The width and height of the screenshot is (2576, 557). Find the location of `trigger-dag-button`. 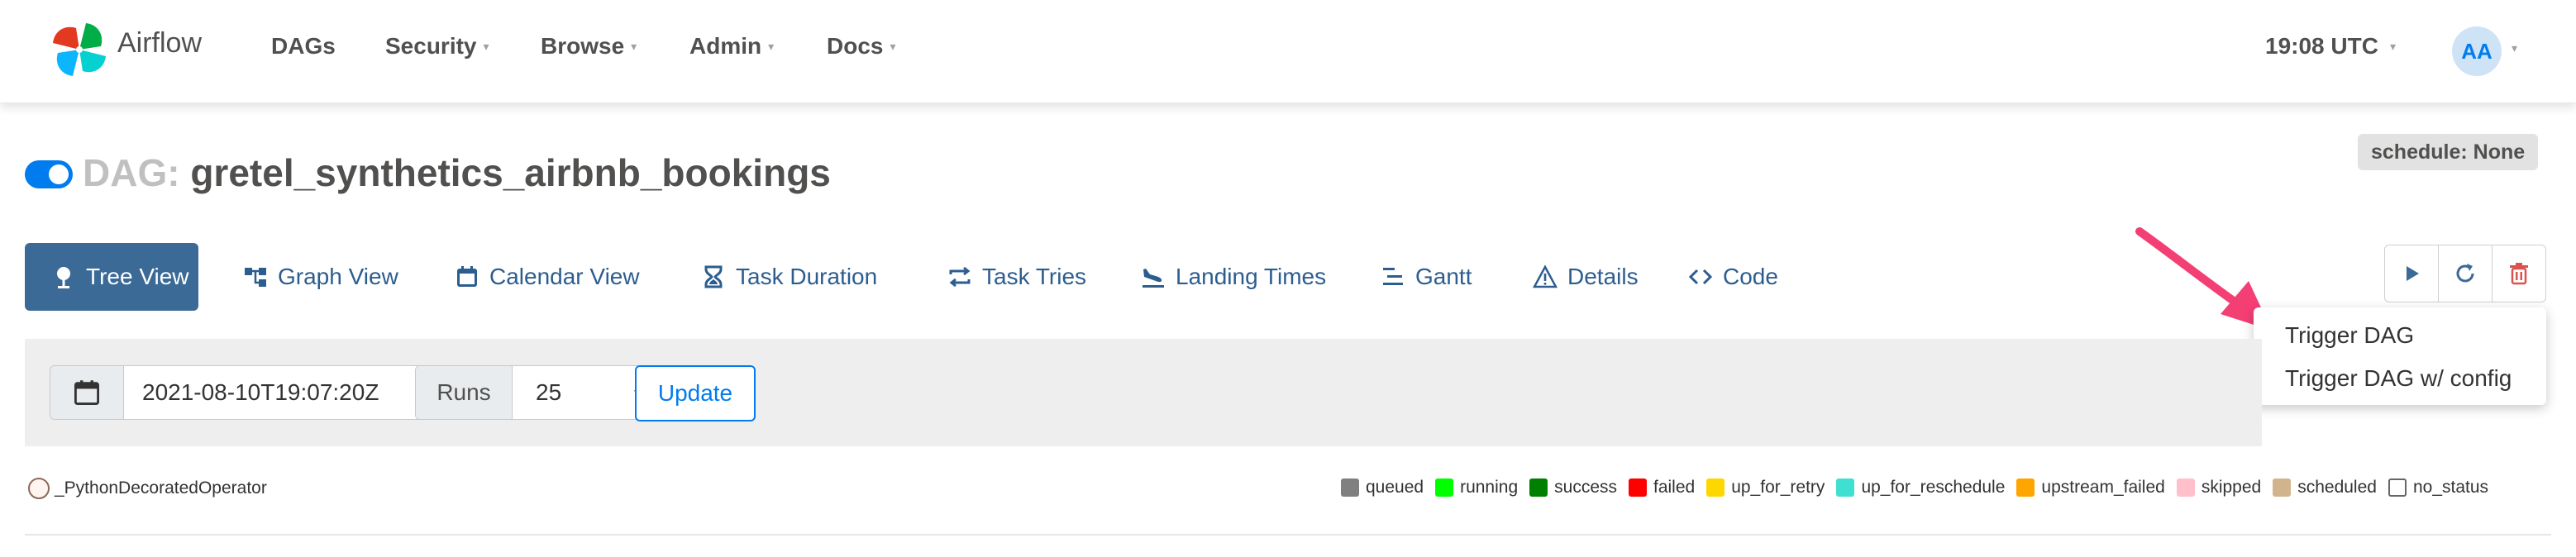

trigger-dag-button is located at coordinates (2412, 273).